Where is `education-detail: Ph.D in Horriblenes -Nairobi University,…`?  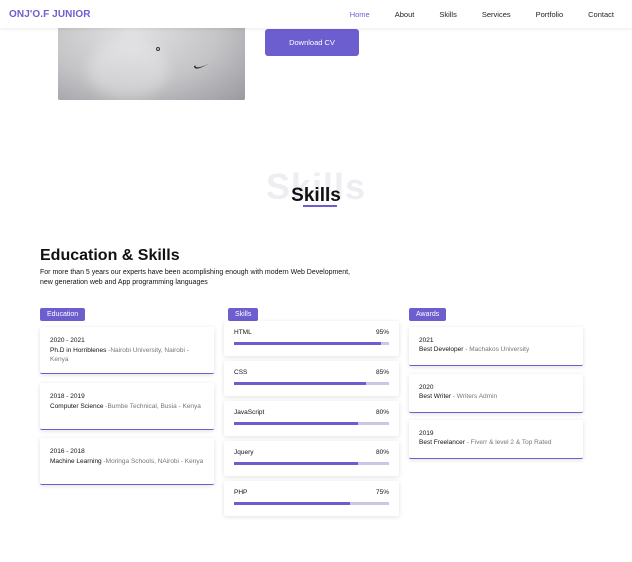 education-detail: Ph.D in Horriblenes -Nairobi University,… is located at coordinates (119, 355).